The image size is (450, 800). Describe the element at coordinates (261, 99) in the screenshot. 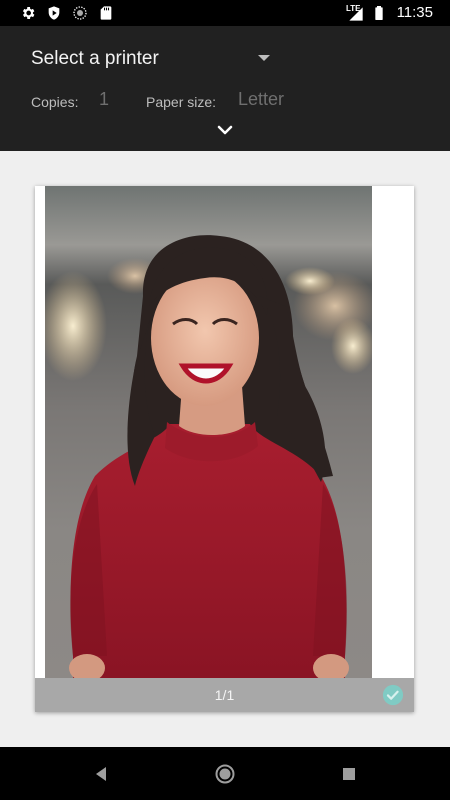

I see `paper-size-field: Letter` at that location.